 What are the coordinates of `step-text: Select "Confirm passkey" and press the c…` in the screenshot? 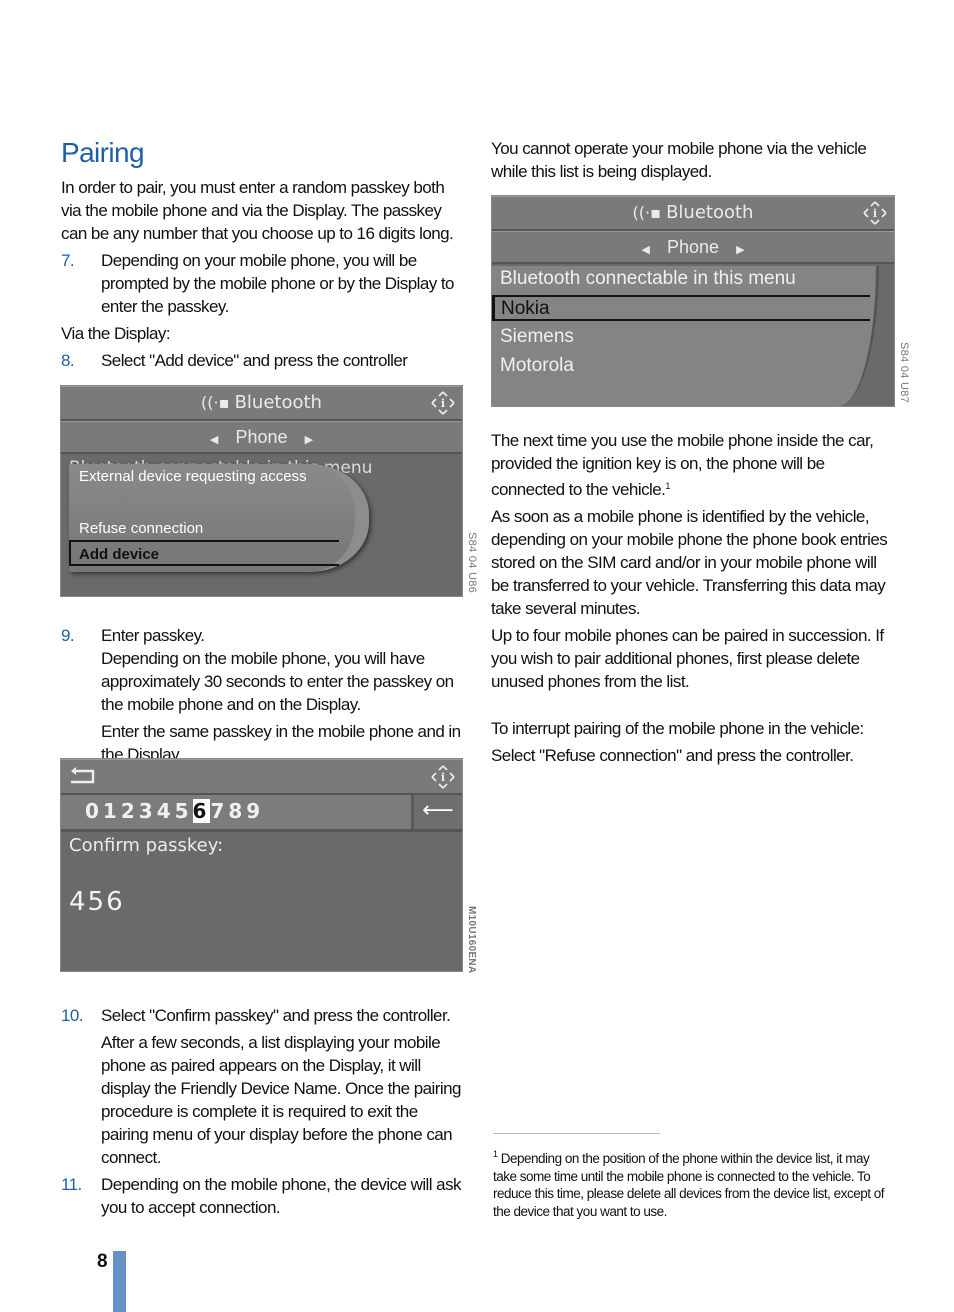 It's located at (276, 1015).